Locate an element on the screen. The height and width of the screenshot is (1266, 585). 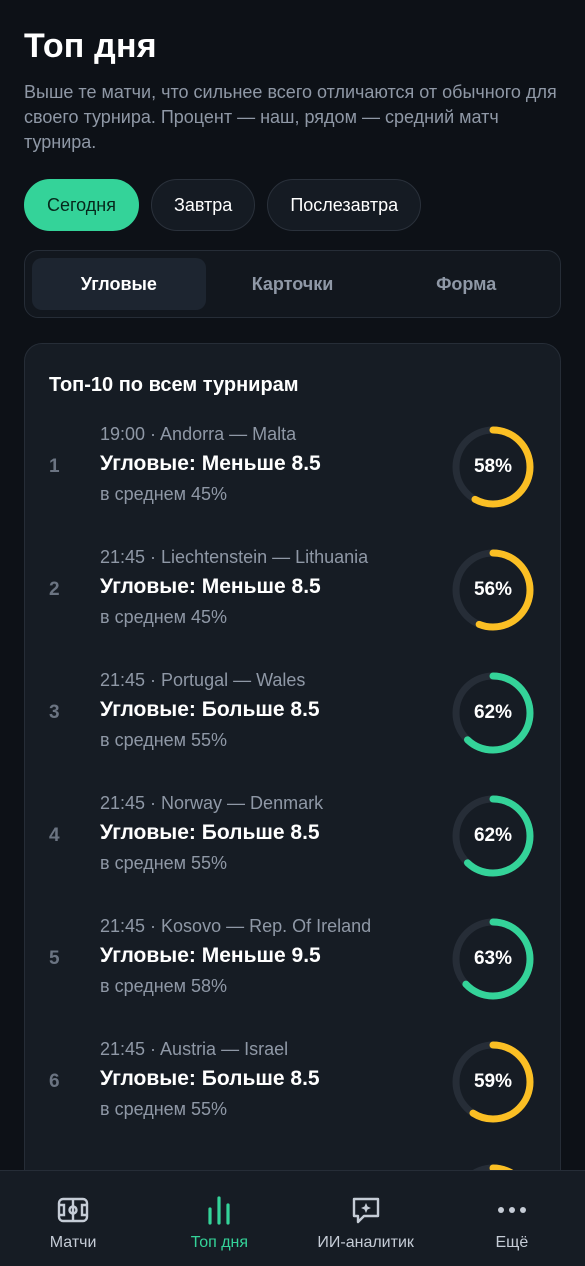
nav-ai-analyst: ИИ-аналитик is located at coordinates (366, 1218).